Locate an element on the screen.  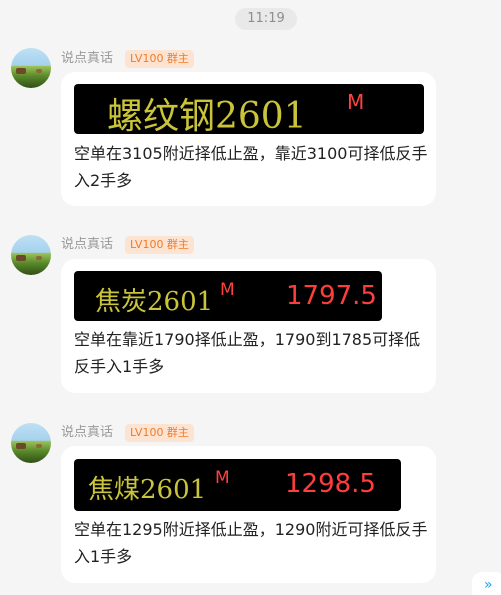
quote-symbol: 焦煤2601 is located at coordinates (147, 490).